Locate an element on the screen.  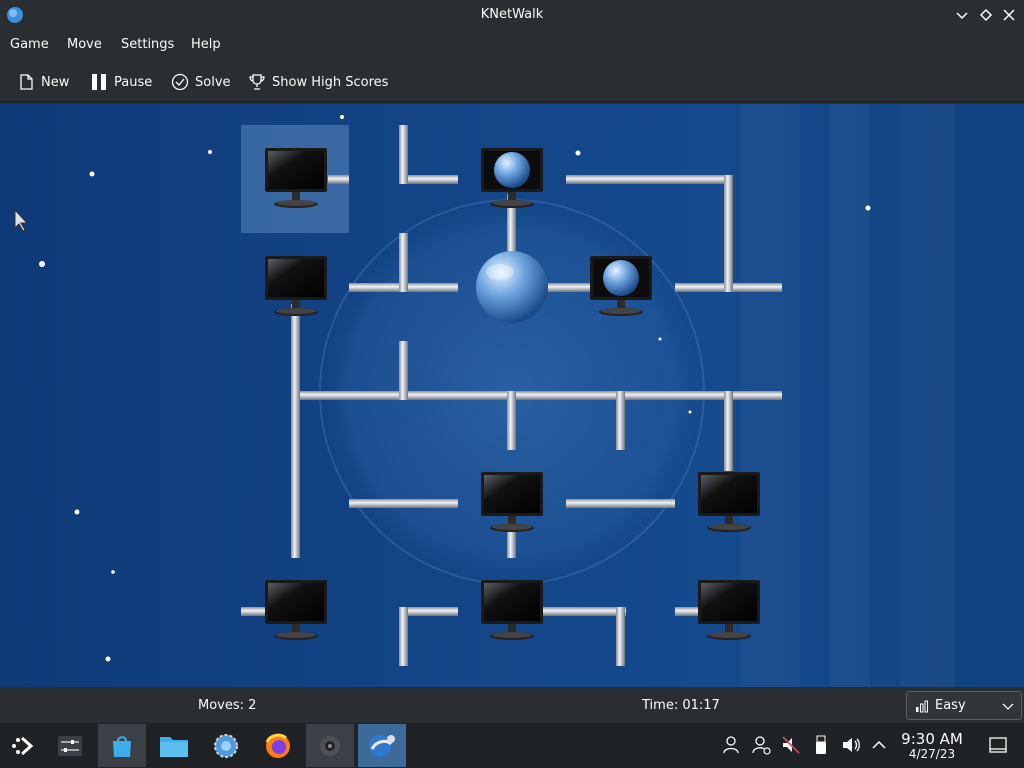
pause-button: Pause is located at coordinates (121, 82).